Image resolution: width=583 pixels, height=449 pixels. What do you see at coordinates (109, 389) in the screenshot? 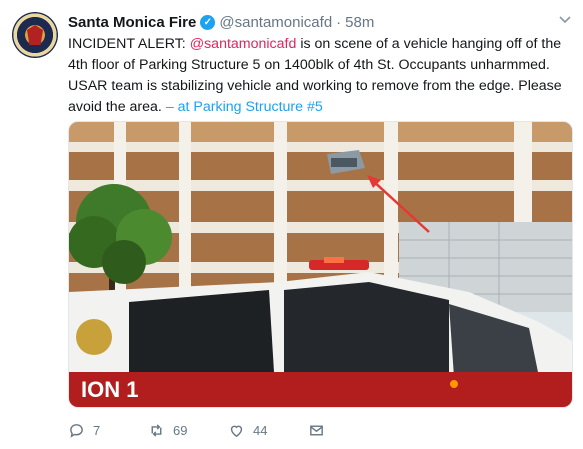
I see `vehicle-lettering: ION 1` at bounding box center [109, 389].